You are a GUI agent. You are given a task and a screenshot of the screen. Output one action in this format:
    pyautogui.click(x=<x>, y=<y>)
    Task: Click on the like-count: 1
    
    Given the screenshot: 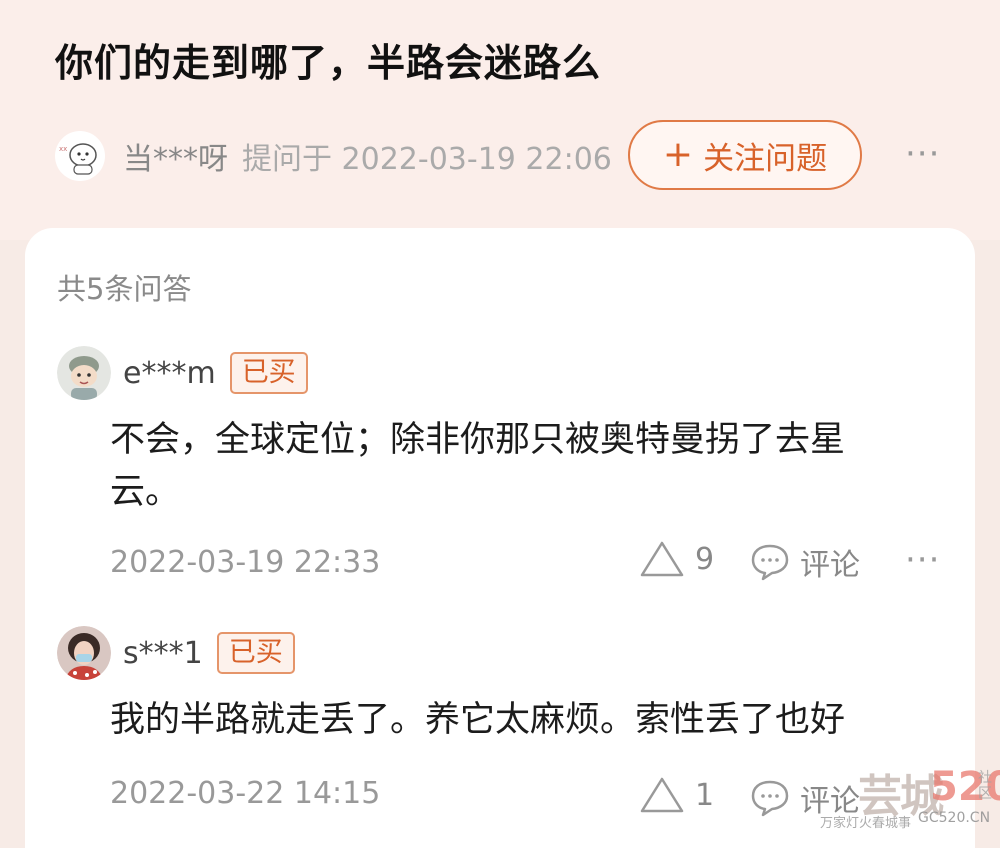 What is the action you would take?
    pyautogui.click(x=705, y=795)
    